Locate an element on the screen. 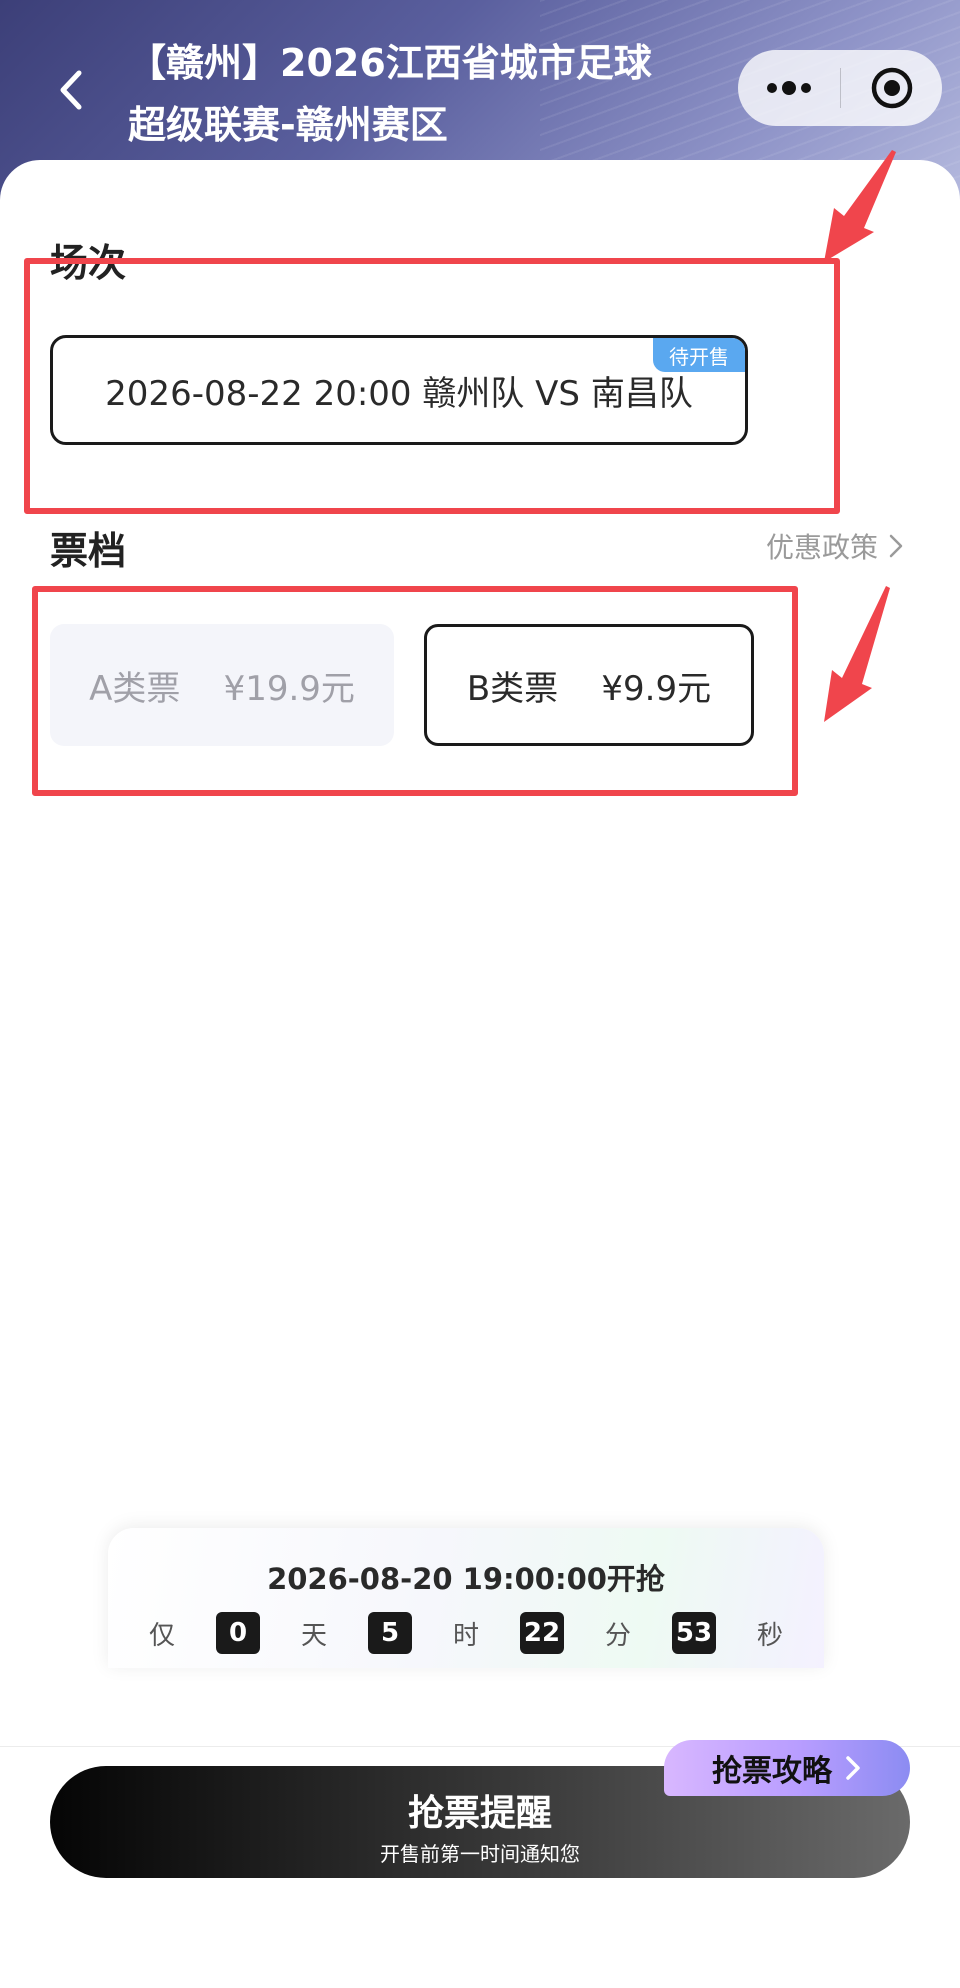 The width and height of the screenshot is (960, 1988). countdown-hours-unit: 时 is located at coordinates (465, 1635).